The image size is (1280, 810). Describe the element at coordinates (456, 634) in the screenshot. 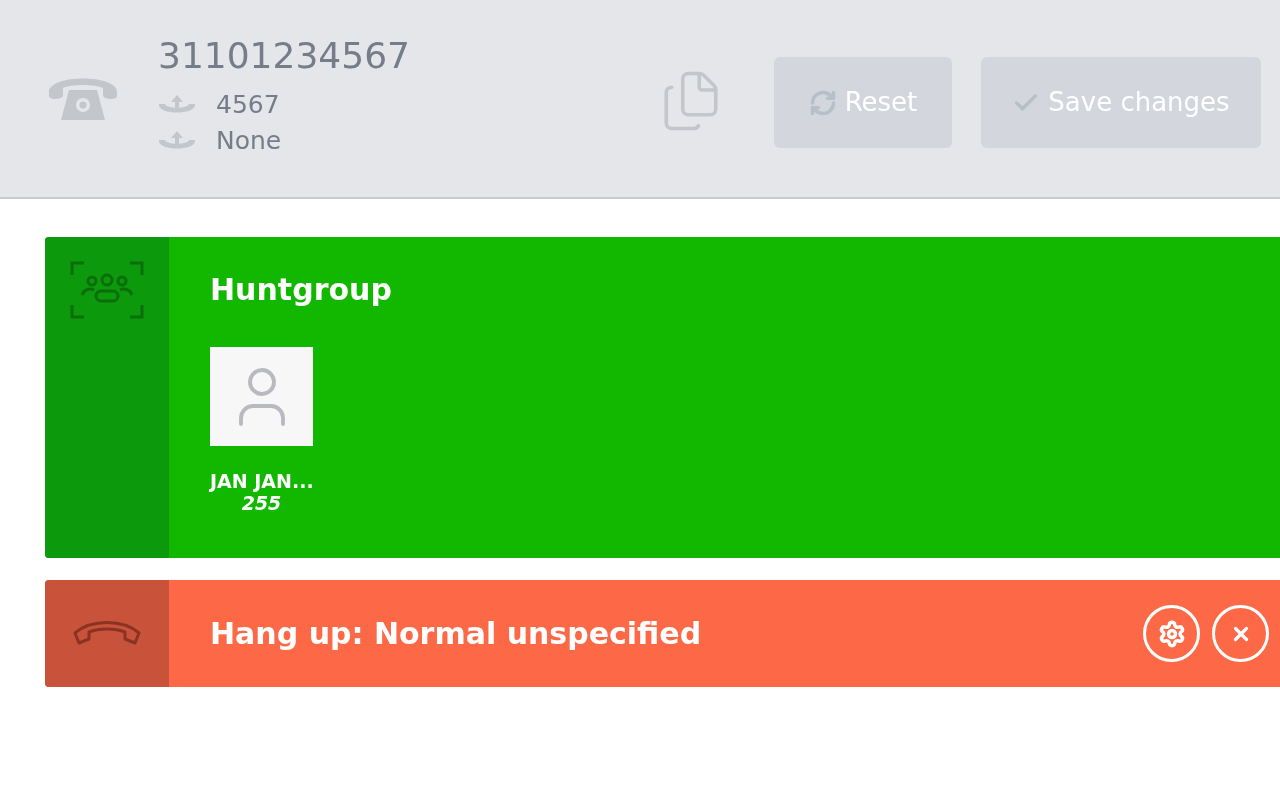

I see `card-title: Hang up: Normal unspecified` at that location.